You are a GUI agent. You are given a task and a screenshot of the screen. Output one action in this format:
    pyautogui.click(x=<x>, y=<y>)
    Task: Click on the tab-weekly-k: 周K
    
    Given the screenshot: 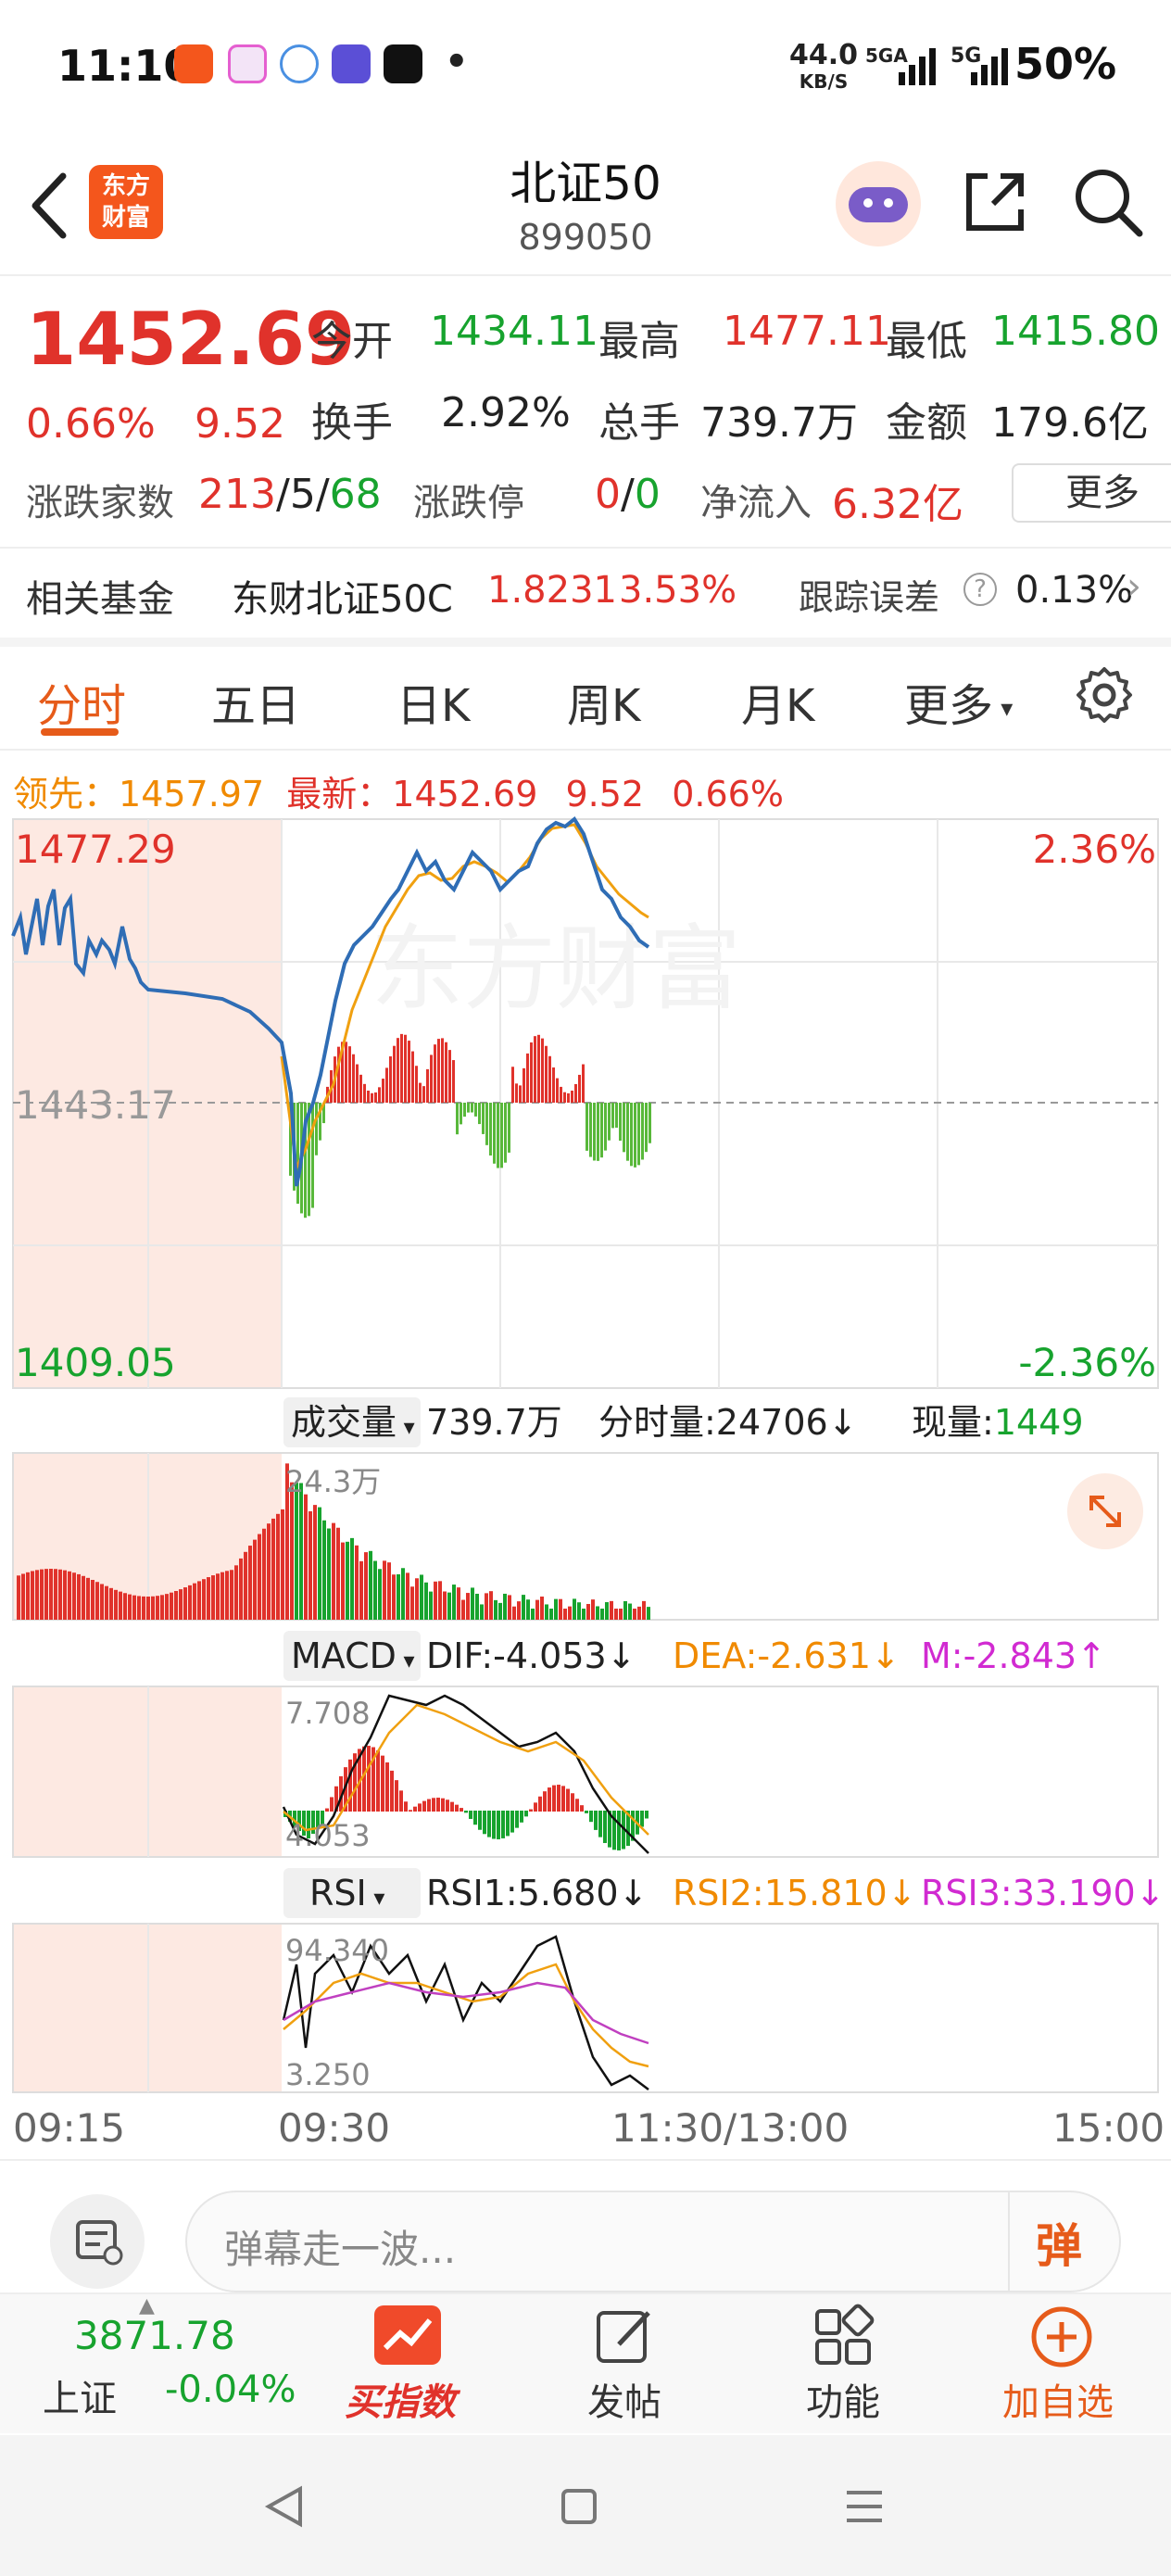 What is the action you would take?
    pyautogui.click(x=603, y=701)
    